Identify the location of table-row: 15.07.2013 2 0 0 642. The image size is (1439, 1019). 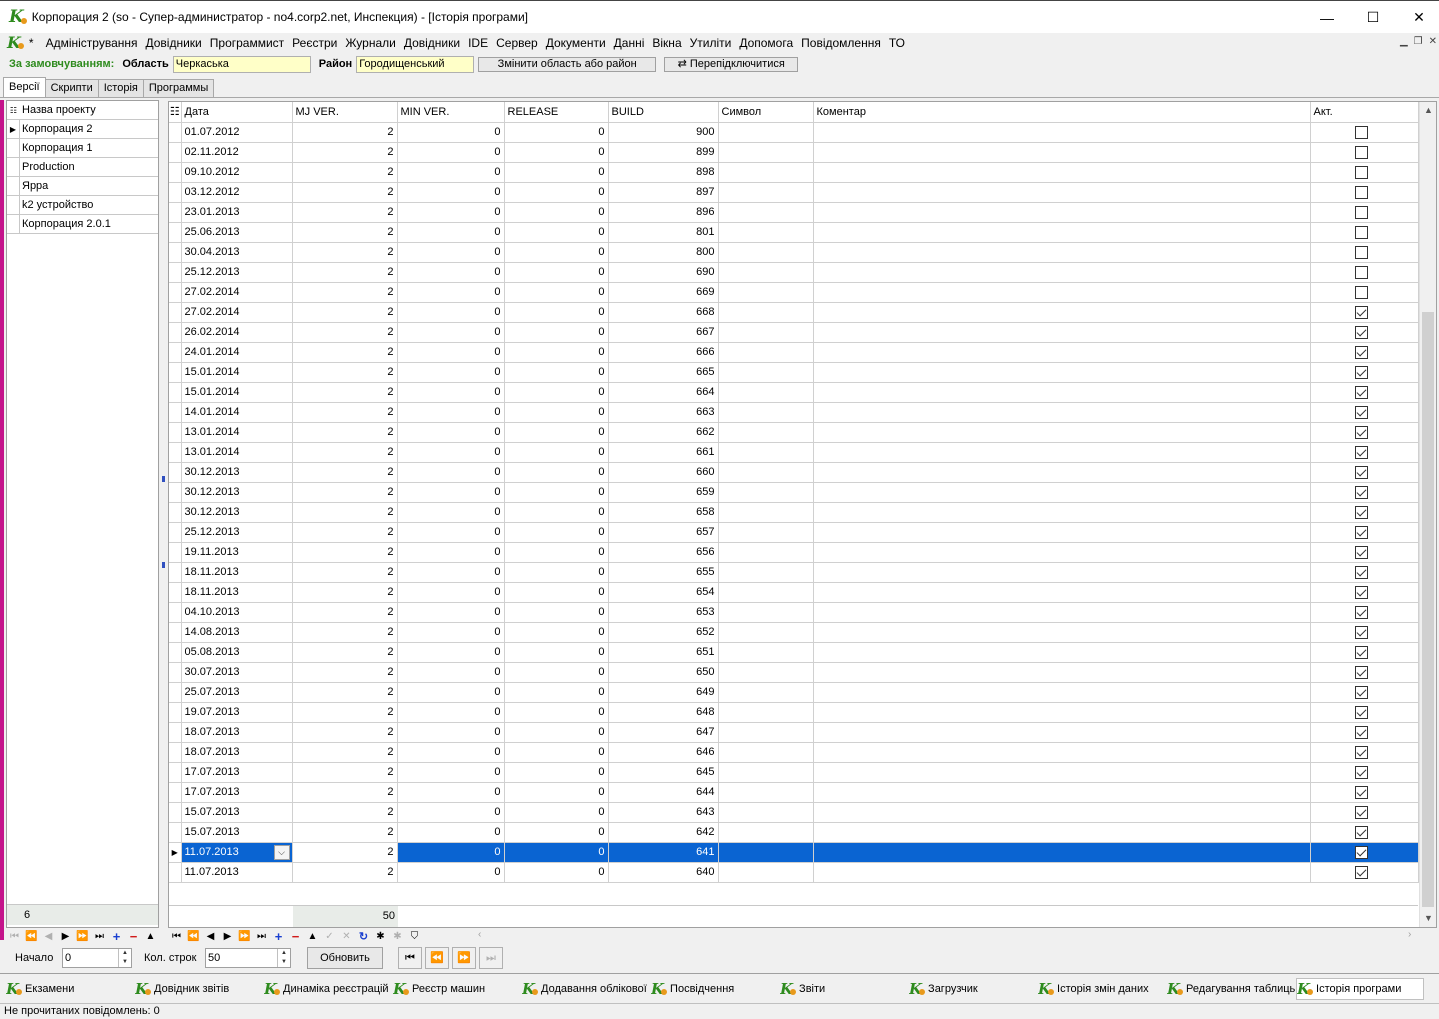
(794, 832).